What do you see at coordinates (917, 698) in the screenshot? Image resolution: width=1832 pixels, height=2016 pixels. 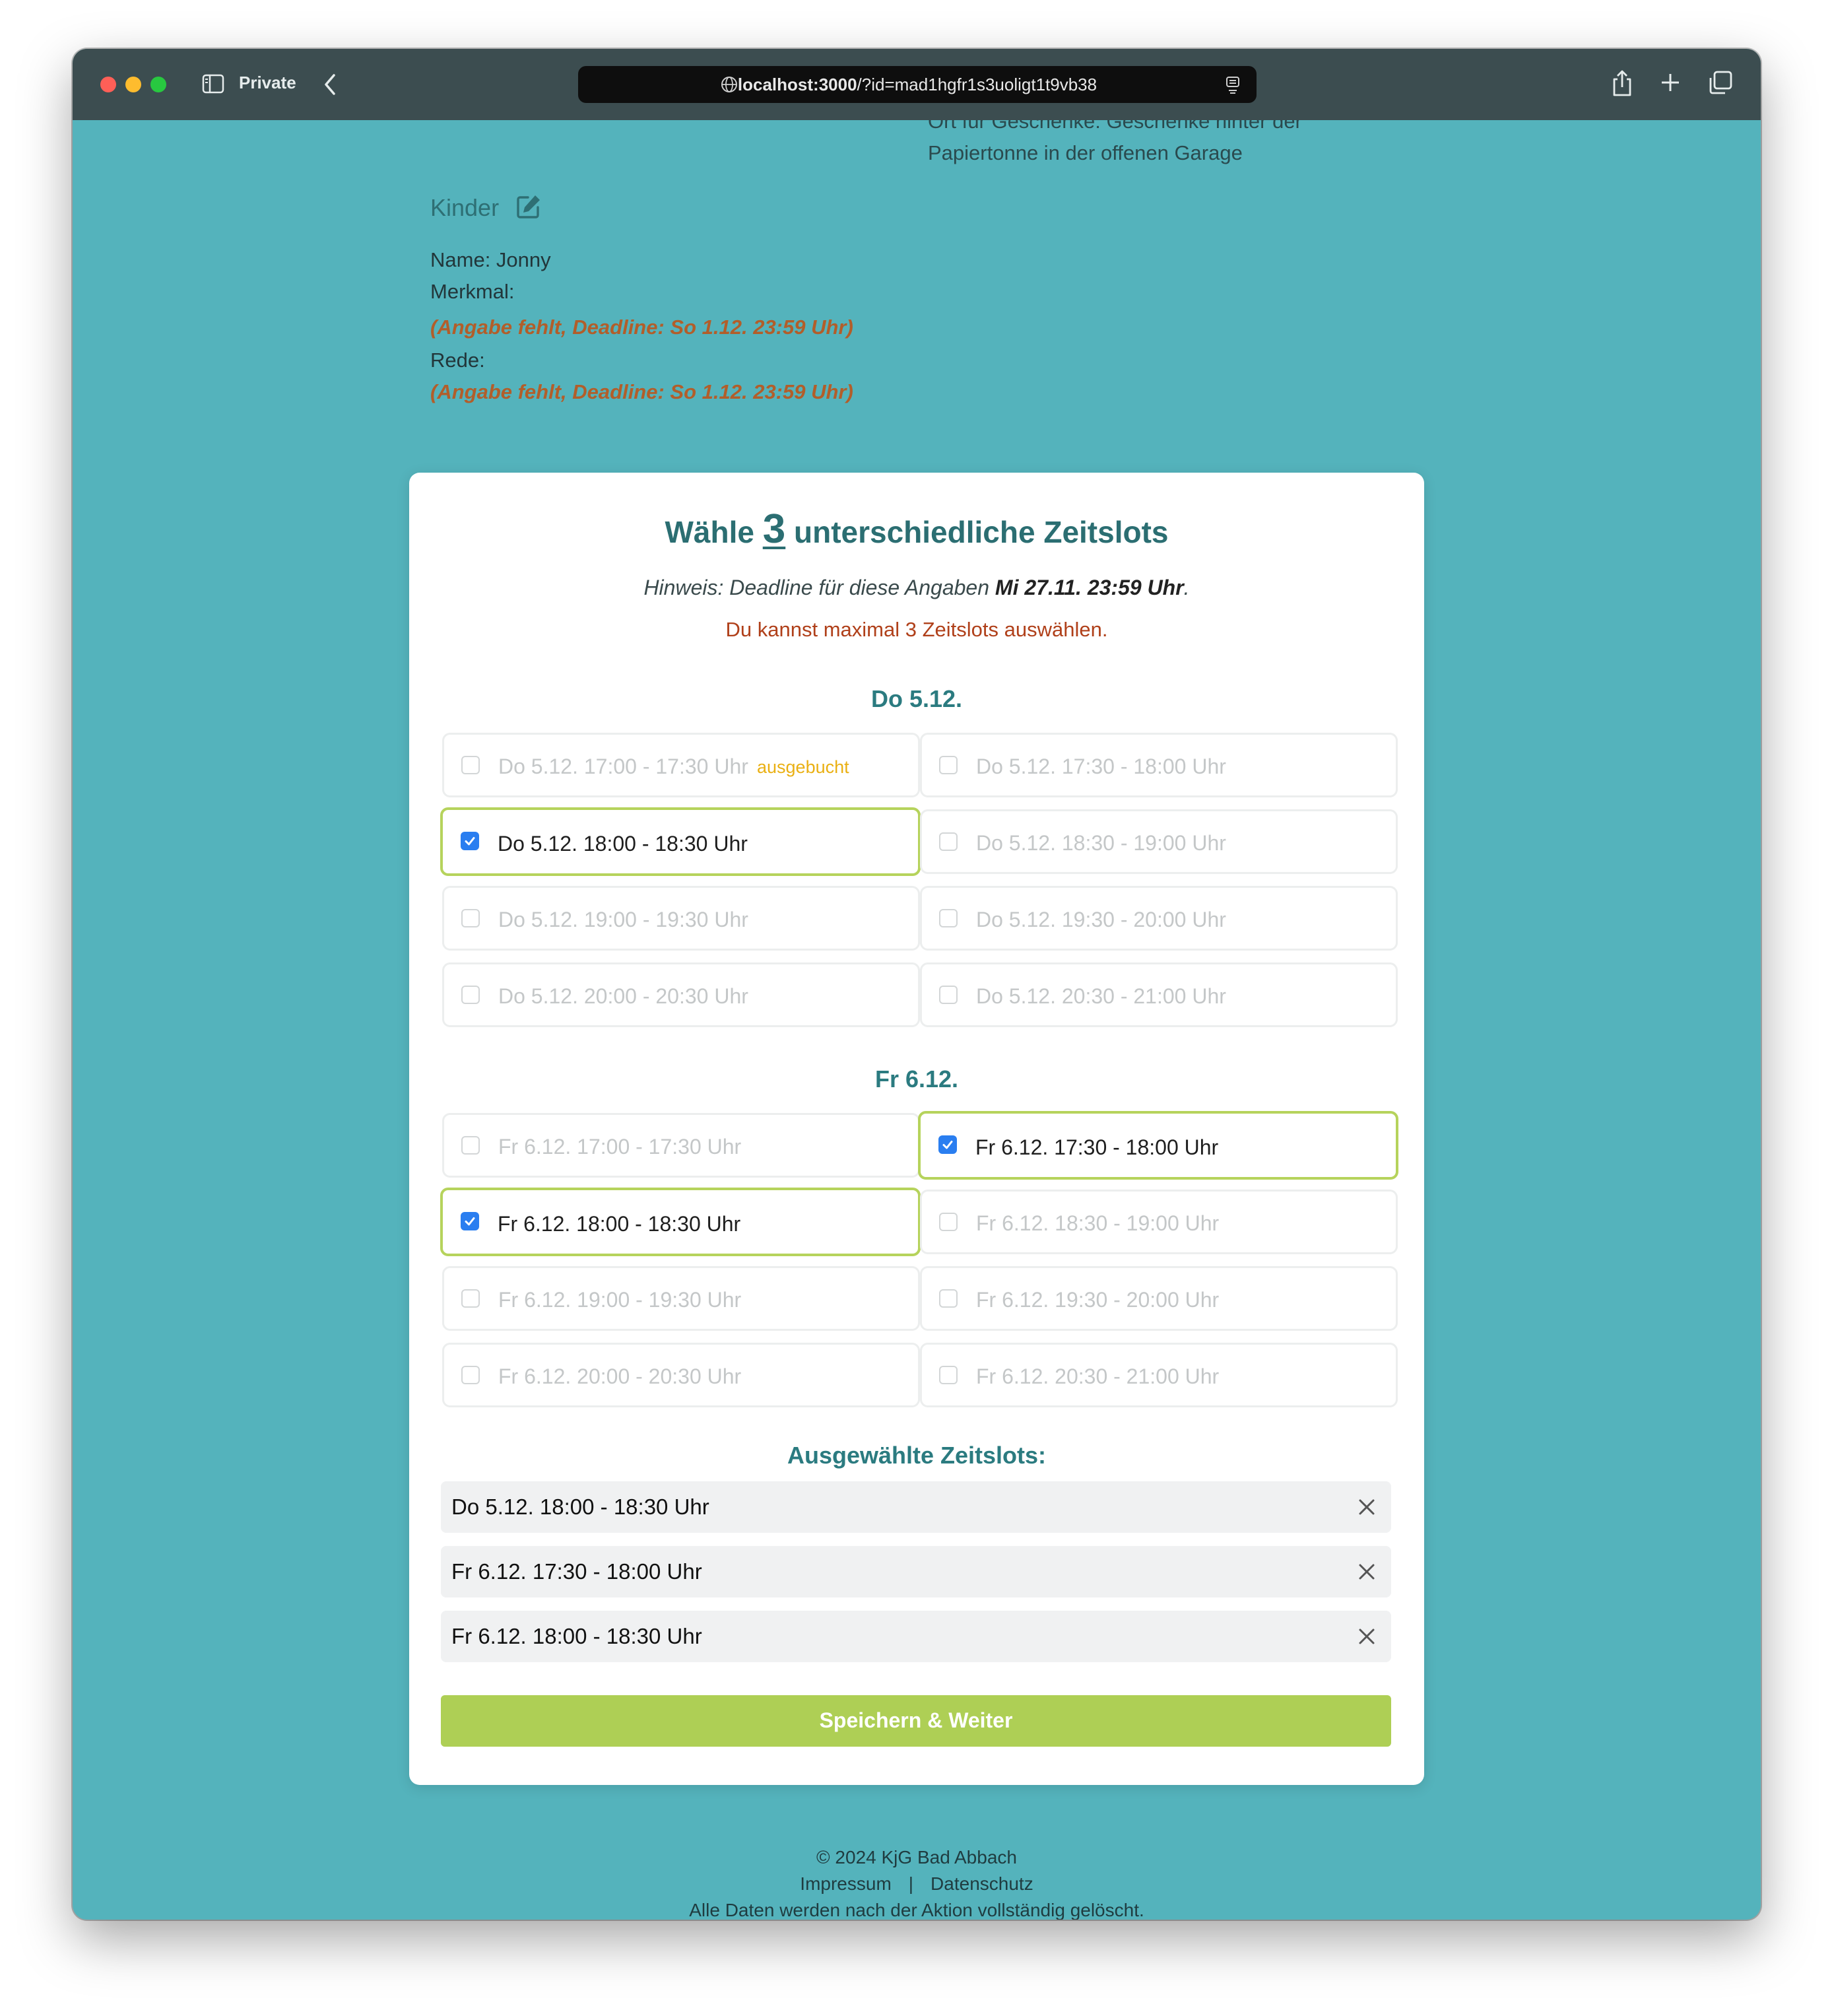 I see `day-heading-do: Do 5.12.` at bounding box center [917, 698].